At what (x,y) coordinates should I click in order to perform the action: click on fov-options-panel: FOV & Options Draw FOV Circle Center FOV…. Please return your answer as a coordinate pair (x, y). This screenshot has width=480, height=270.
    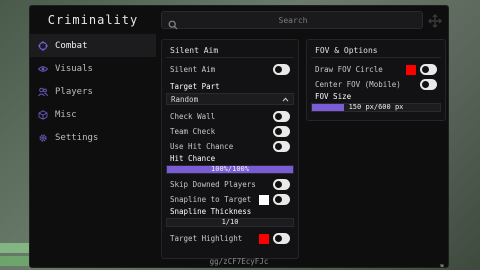
    Looking at the image, I should click on (376, 80).